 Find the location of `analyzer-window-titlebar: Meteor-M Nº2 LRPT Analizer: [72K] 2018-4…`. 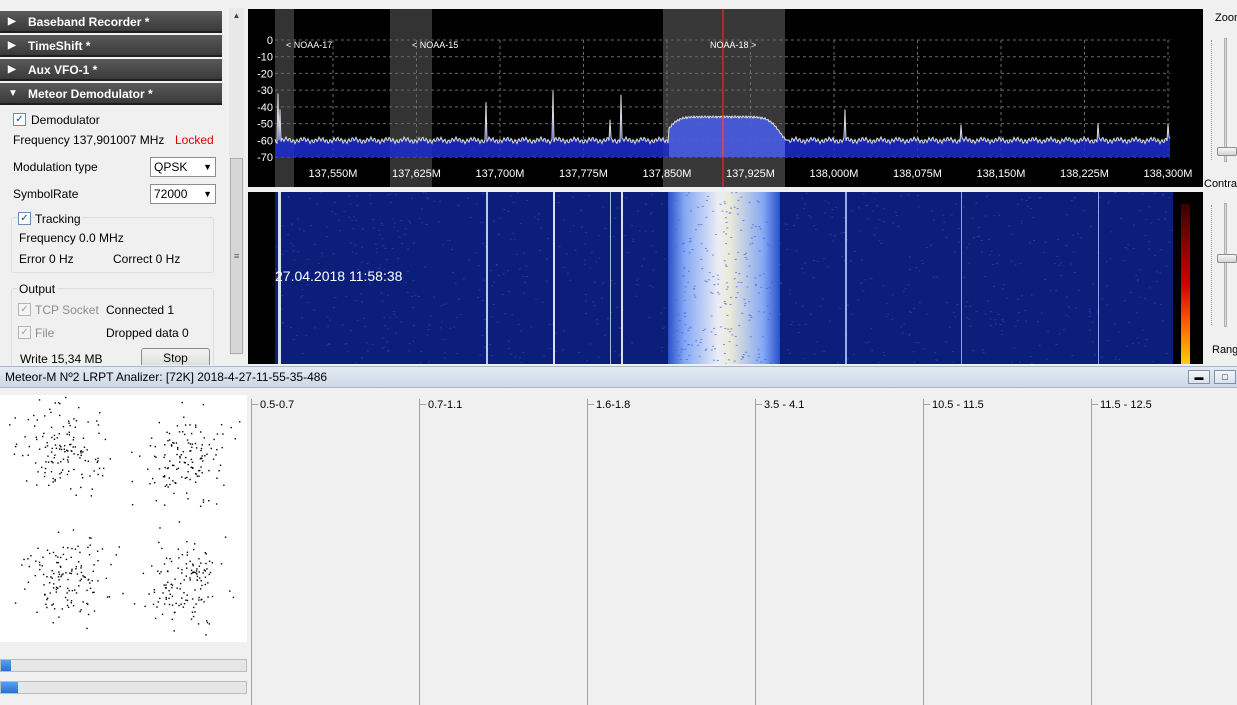

analyzer-window-titlebar: Meteor-M Nº2 LRPT Analizer: [72K] 2018-4… is located at coordinates (618, 377).